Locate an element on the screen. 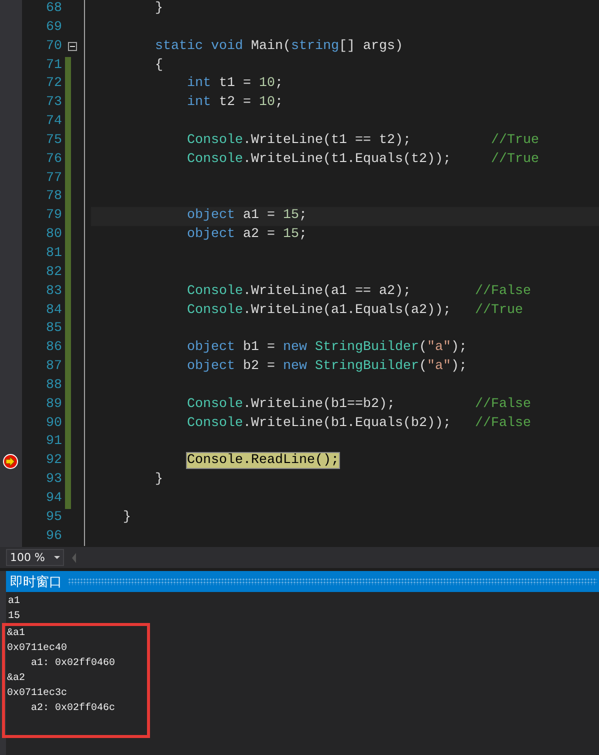 The height and width of the screenshot is (755, 599). line-number: 88 is located at coordinates (53, 385).